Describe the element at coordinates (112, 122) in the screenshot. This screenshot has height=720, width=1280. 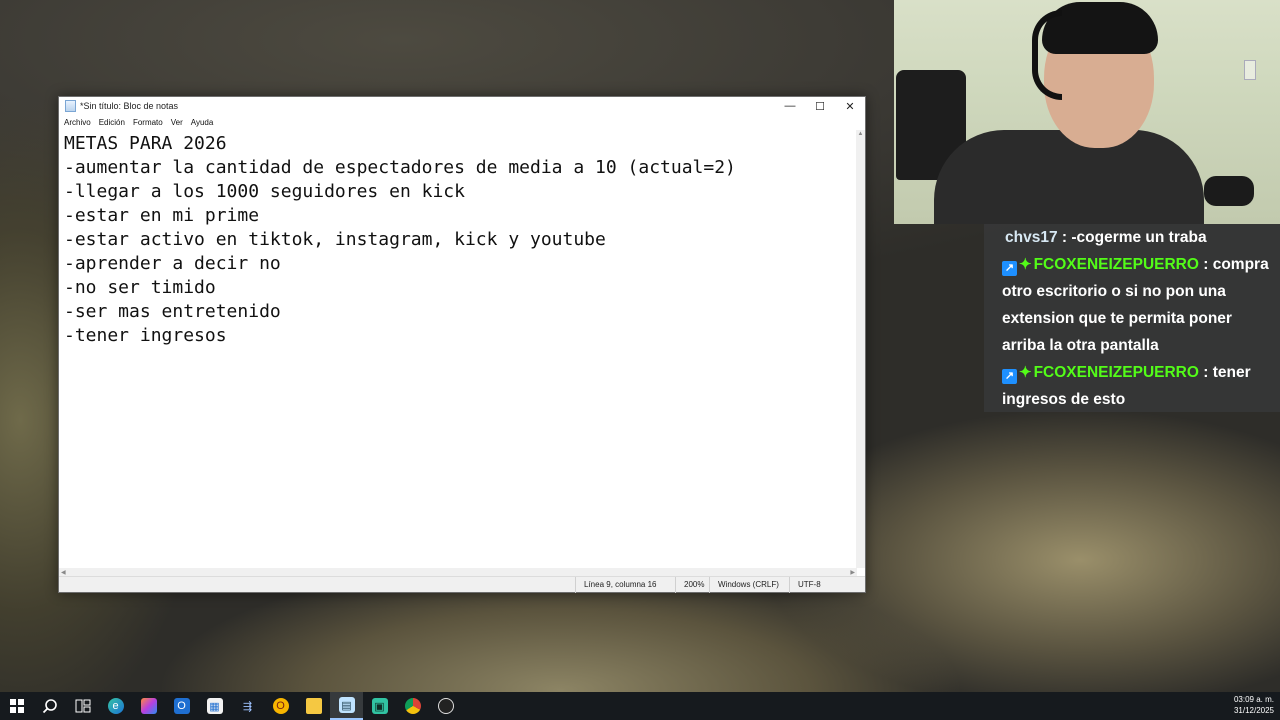
I see `menu-edicion: Edición` at that location.